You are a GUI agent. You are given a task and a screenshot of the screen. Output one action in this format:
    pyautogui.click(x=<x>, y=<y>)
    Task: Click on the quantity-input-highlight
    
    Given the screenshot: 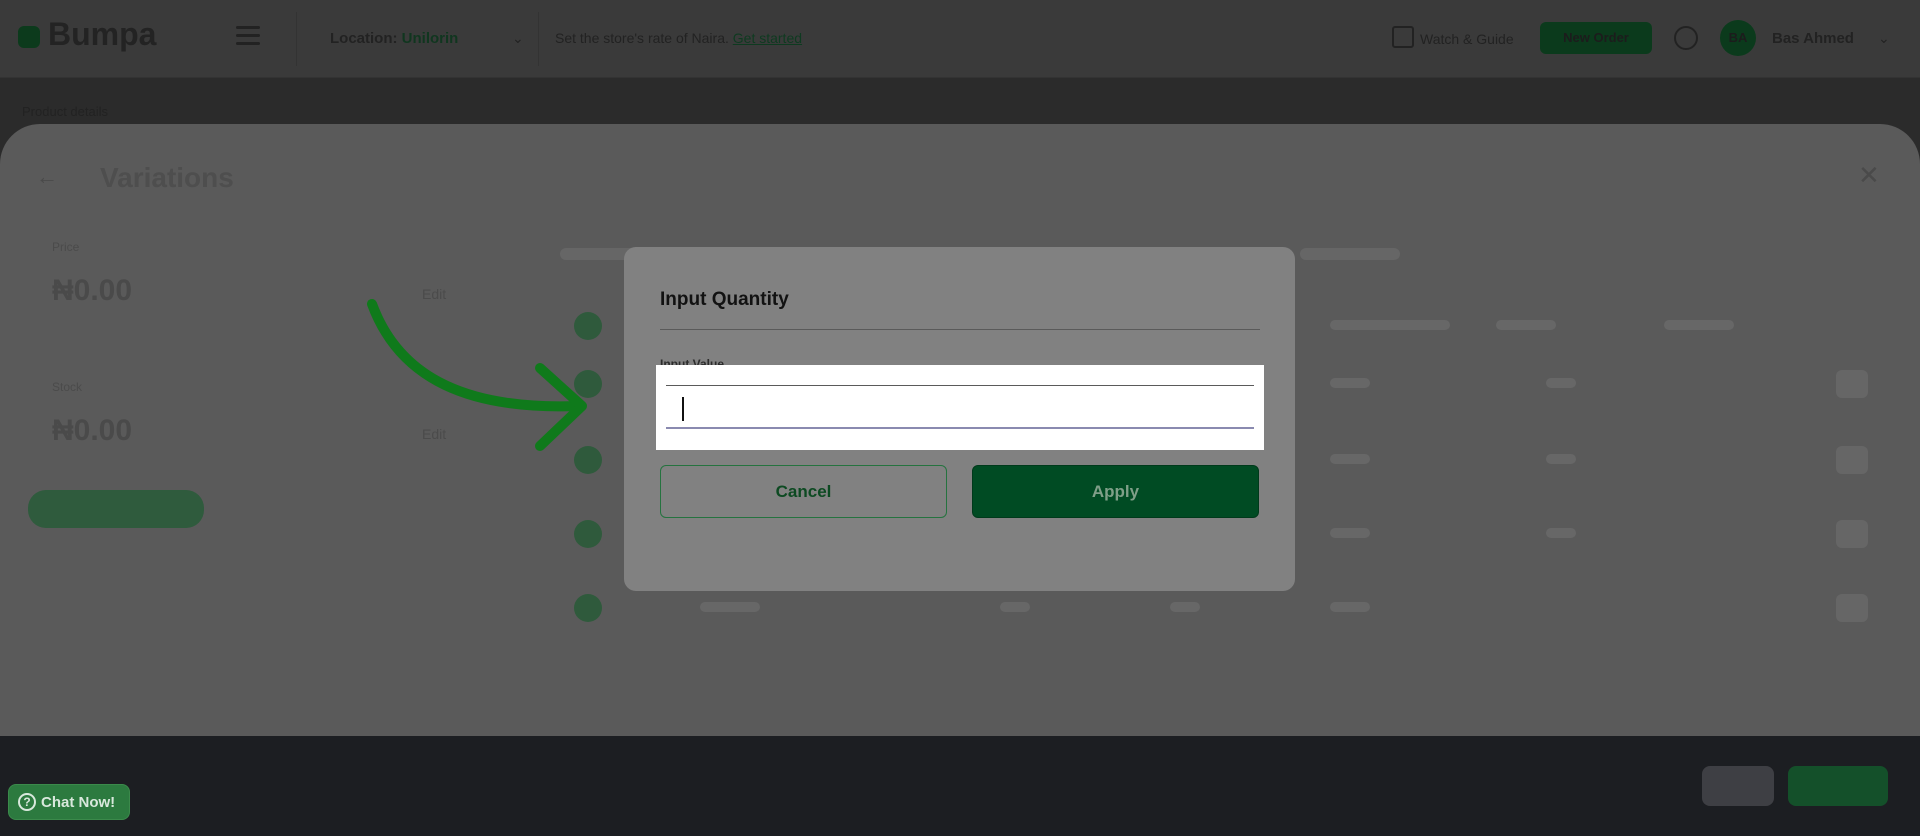 What is the action you would take?
    pyautogui.click(x=960, y=407)
    